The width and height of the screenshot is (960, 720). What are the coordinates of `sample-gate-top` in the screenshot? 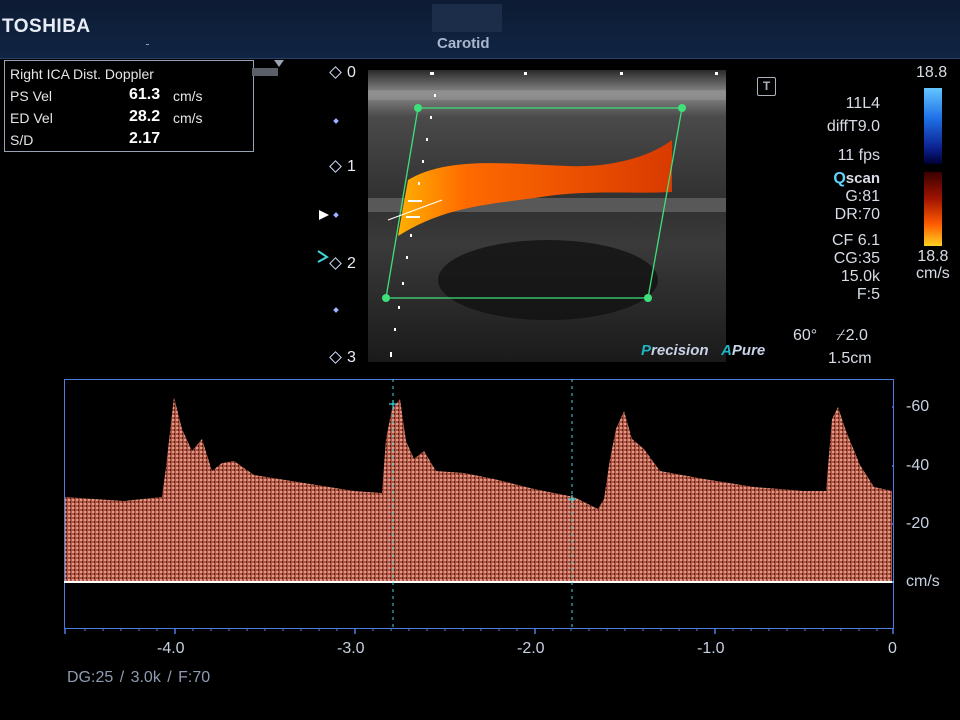 It's located at (415, 201).